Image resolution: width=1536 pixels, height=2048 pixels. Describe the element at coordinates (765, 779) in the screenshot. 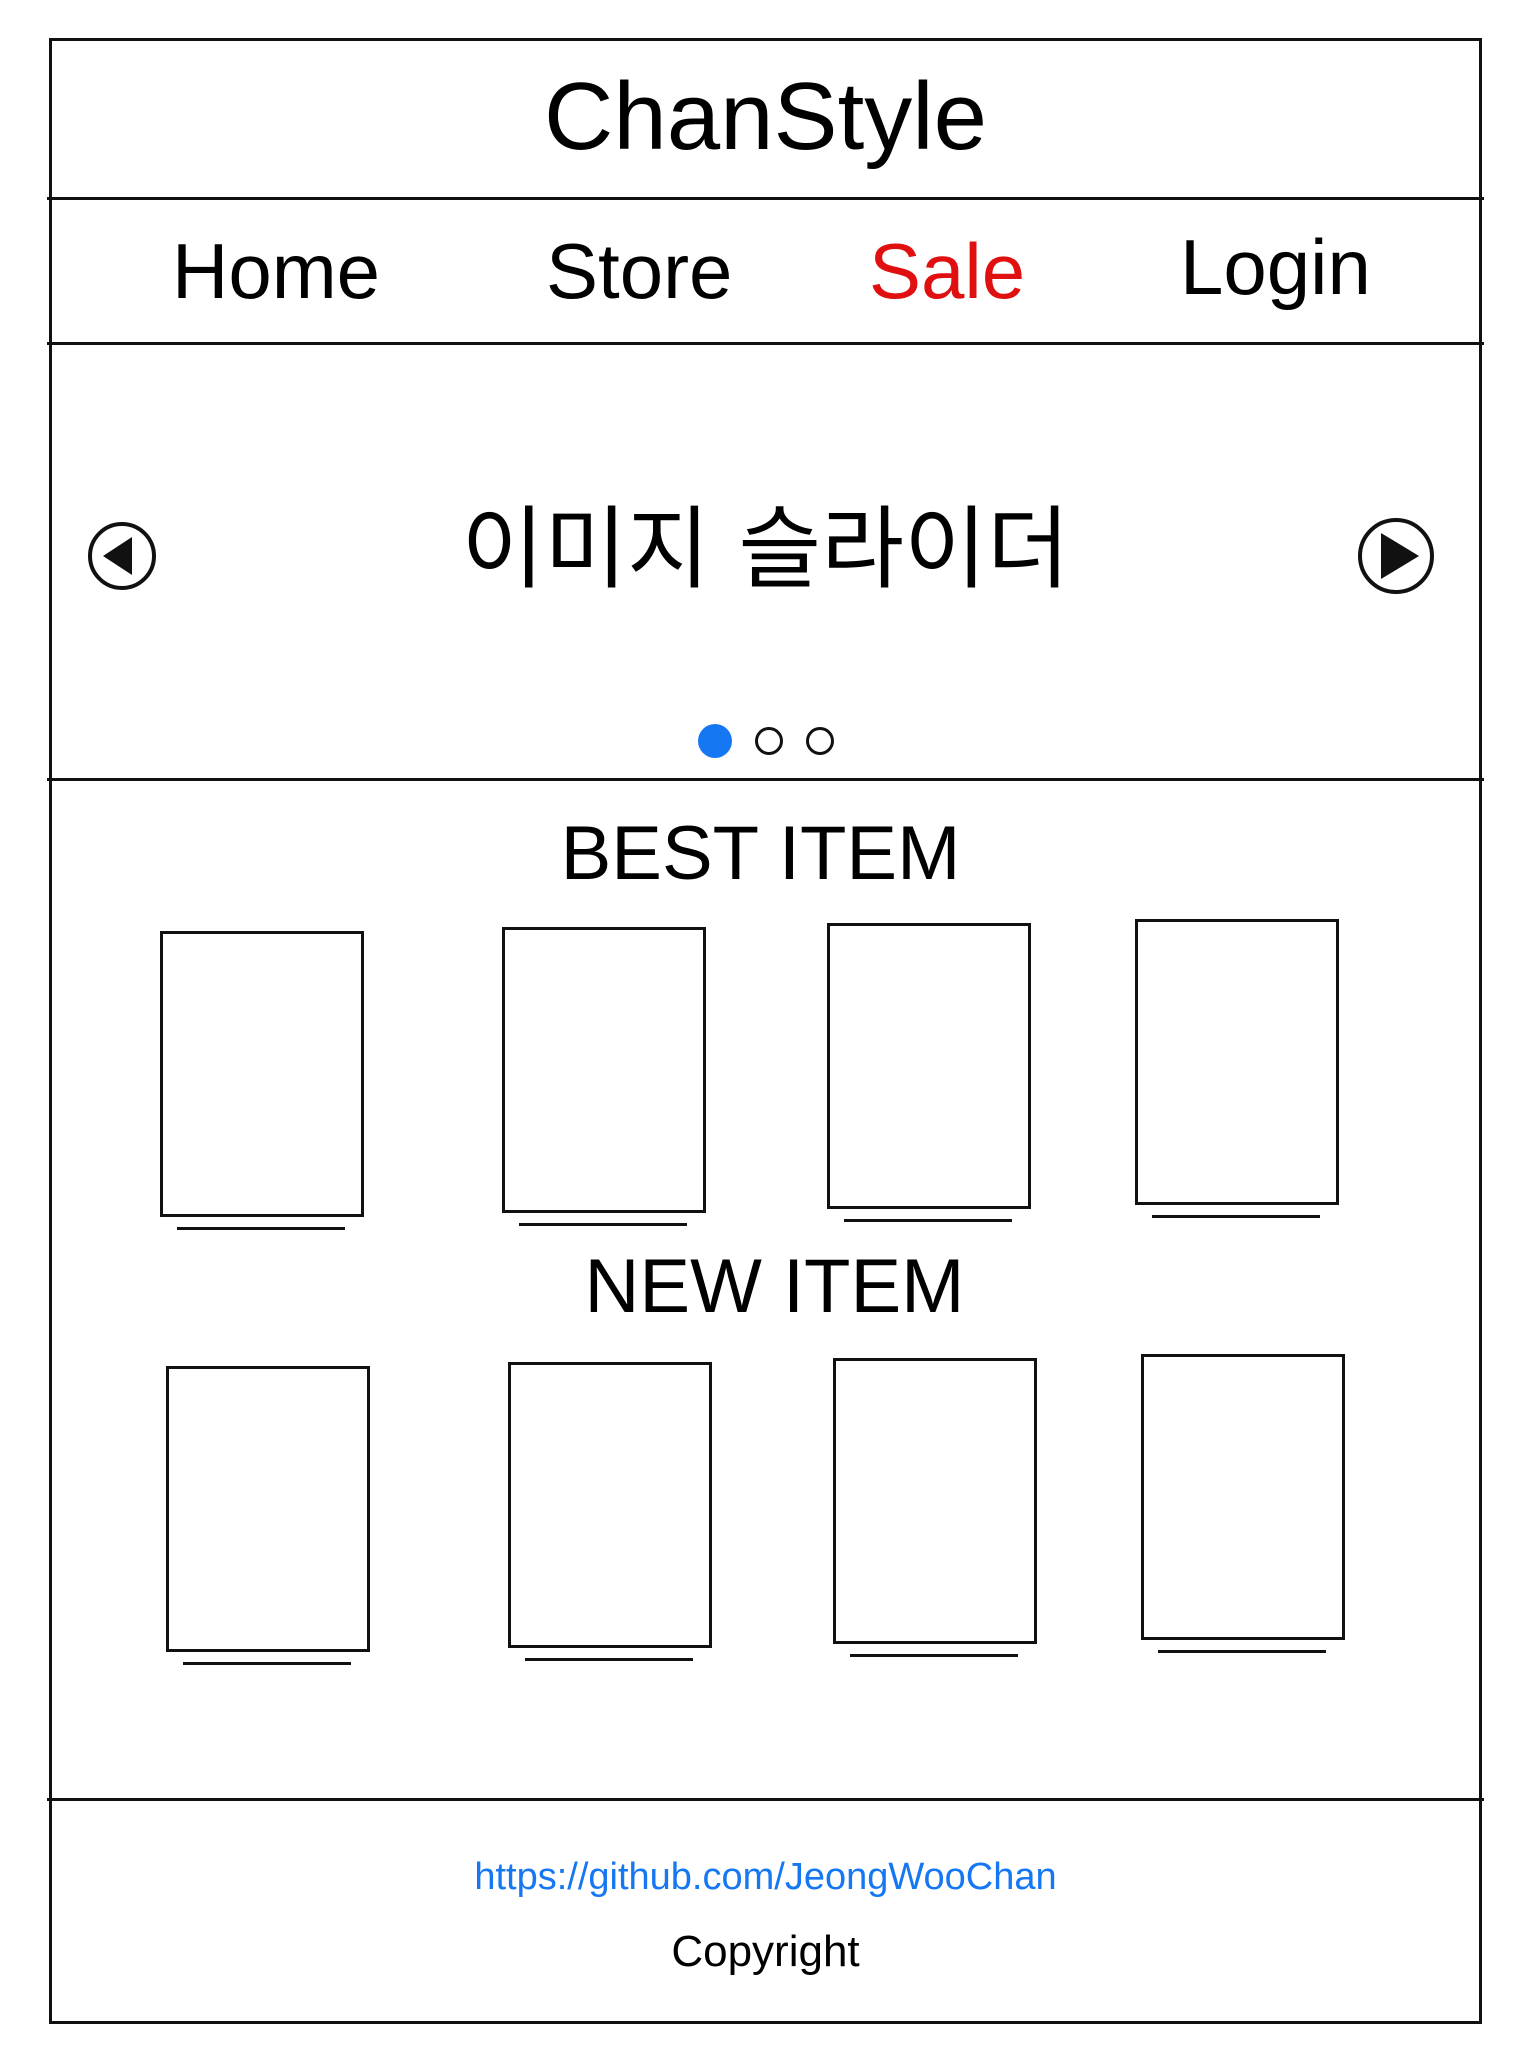

I see `slider-divider` at that location.